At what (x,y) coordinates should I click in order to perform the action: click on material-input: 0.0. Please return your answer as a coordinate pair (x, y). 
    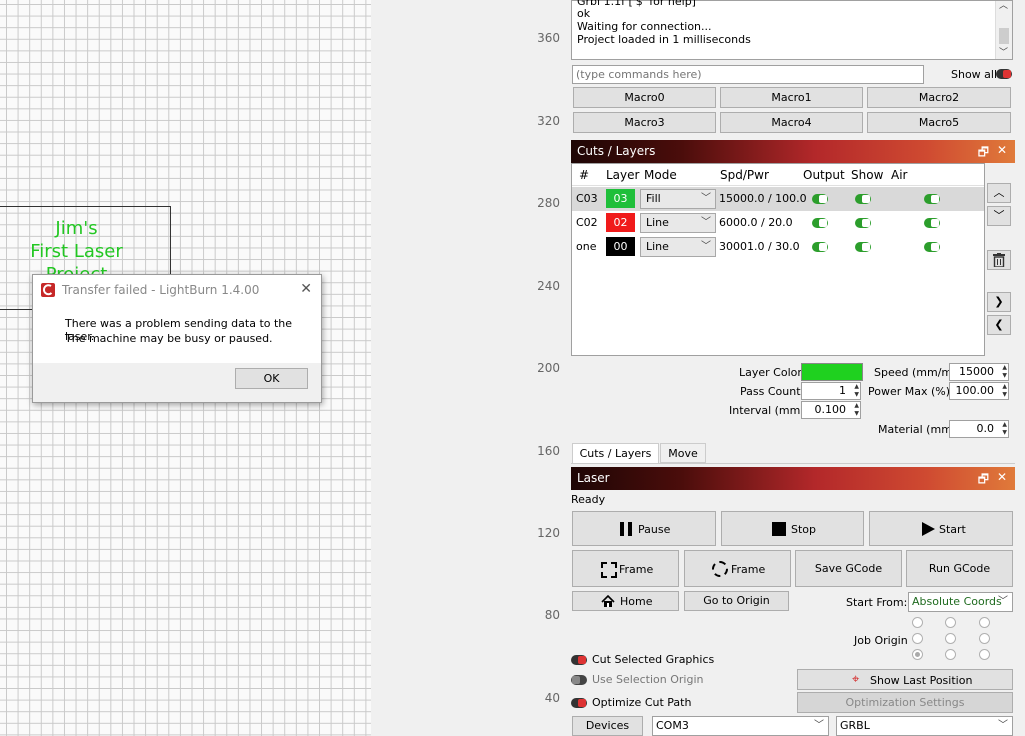
    Looking at the image, I should click on (979, 429).